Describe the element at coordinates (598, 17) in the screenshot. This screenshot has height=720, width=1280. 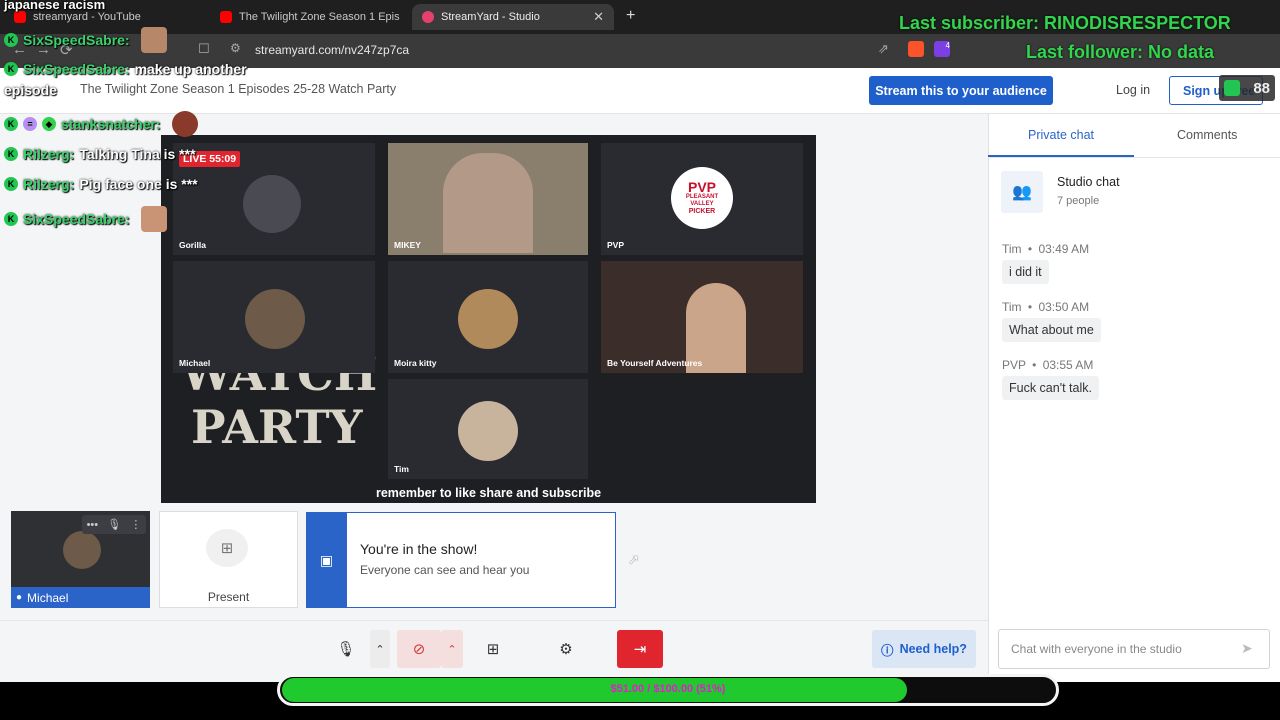
I see `close-tab-icon: ✕` at that location.